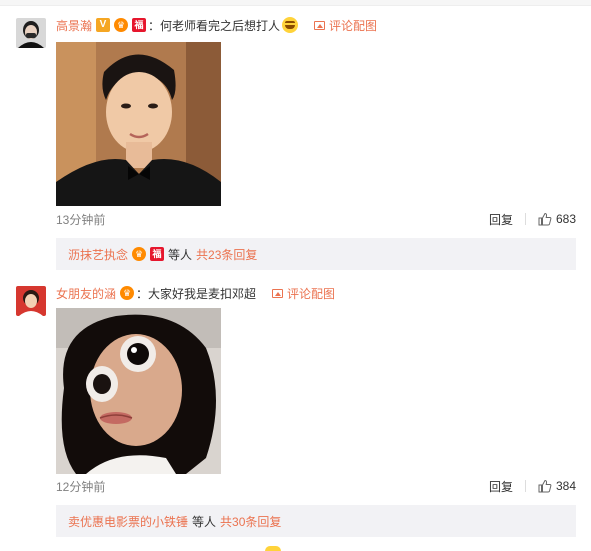 Image resolution: width=591 pixels, height=551 pixels. Describe the element at coordinates (202, 293) in the screenshot. I see `comment-text: 大家好我是麦扣邓超` at that location.